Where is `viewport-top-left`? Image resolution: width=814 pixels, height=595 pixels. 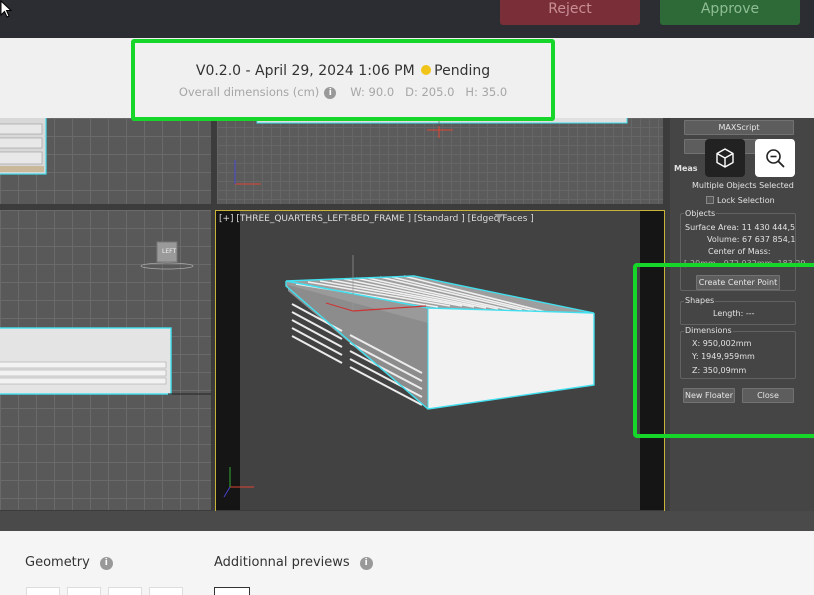
viewport-top-left is located at coordinates (105, 161).